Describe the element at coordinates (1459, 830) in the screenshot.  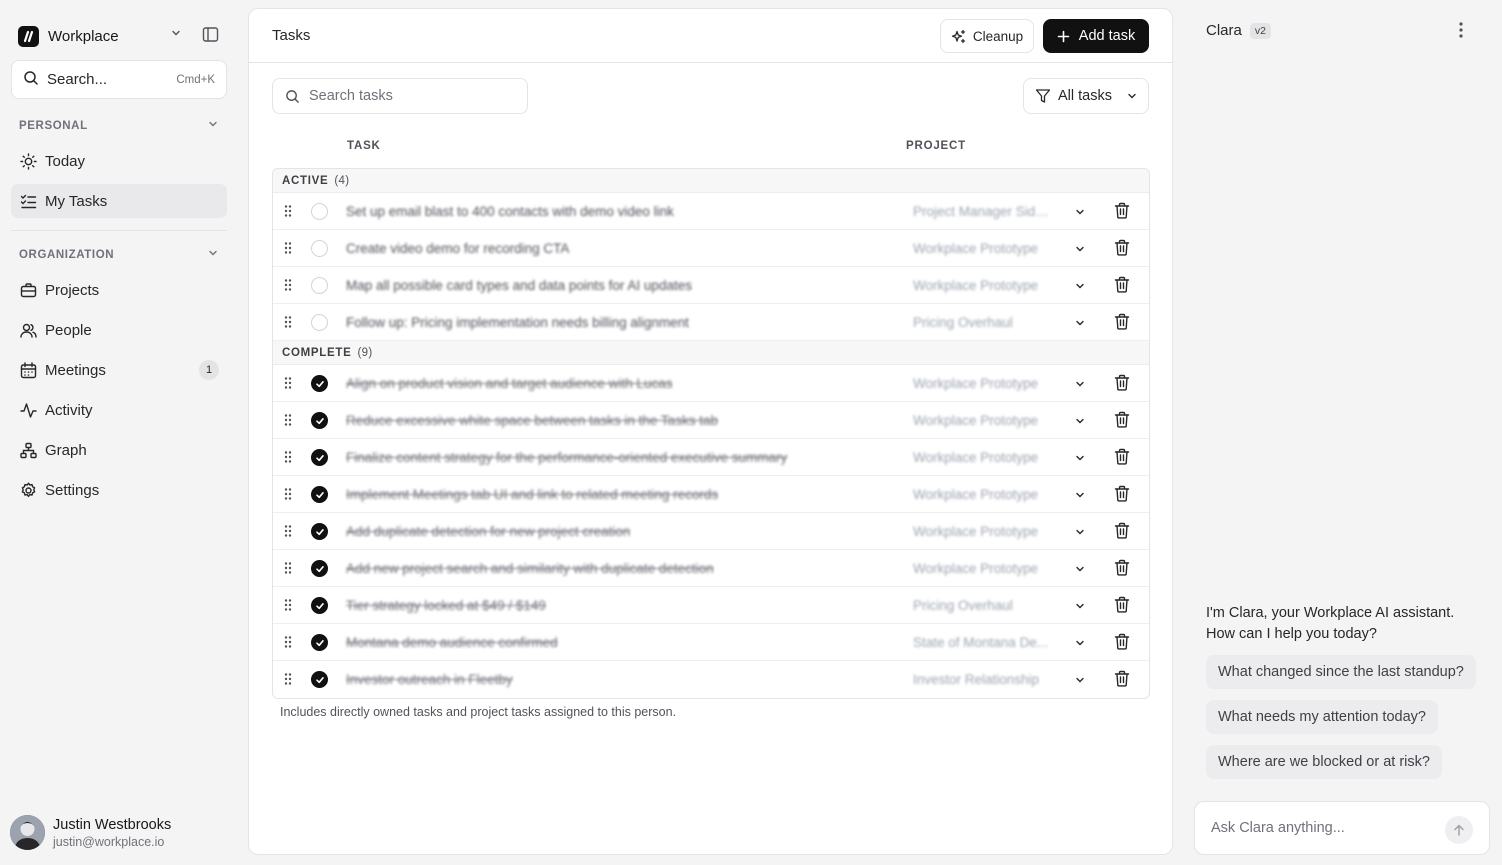
I see `send-button` at that location.